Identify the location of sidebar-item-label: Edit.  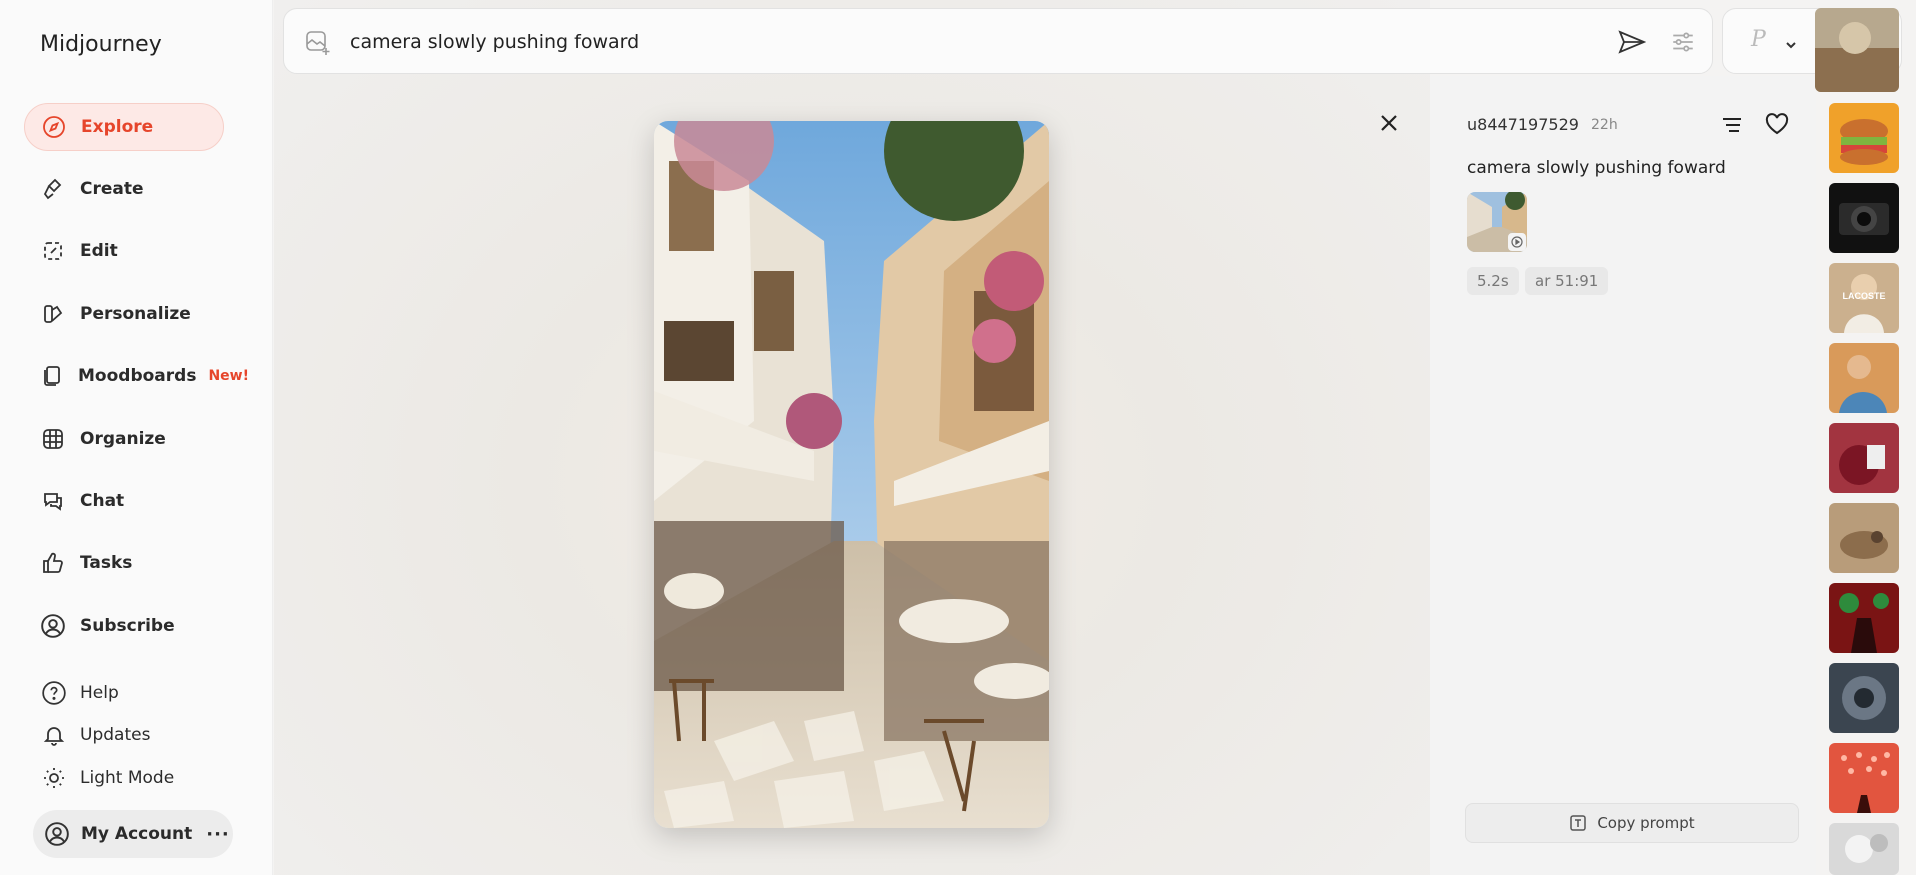
(99, 251).